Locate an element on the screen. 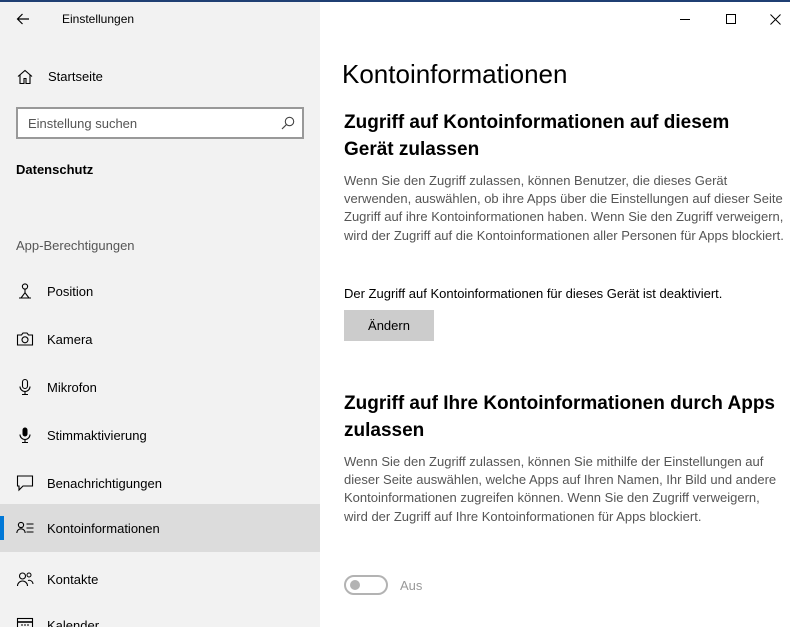  minimize-button is located at coordinates (685, 19).